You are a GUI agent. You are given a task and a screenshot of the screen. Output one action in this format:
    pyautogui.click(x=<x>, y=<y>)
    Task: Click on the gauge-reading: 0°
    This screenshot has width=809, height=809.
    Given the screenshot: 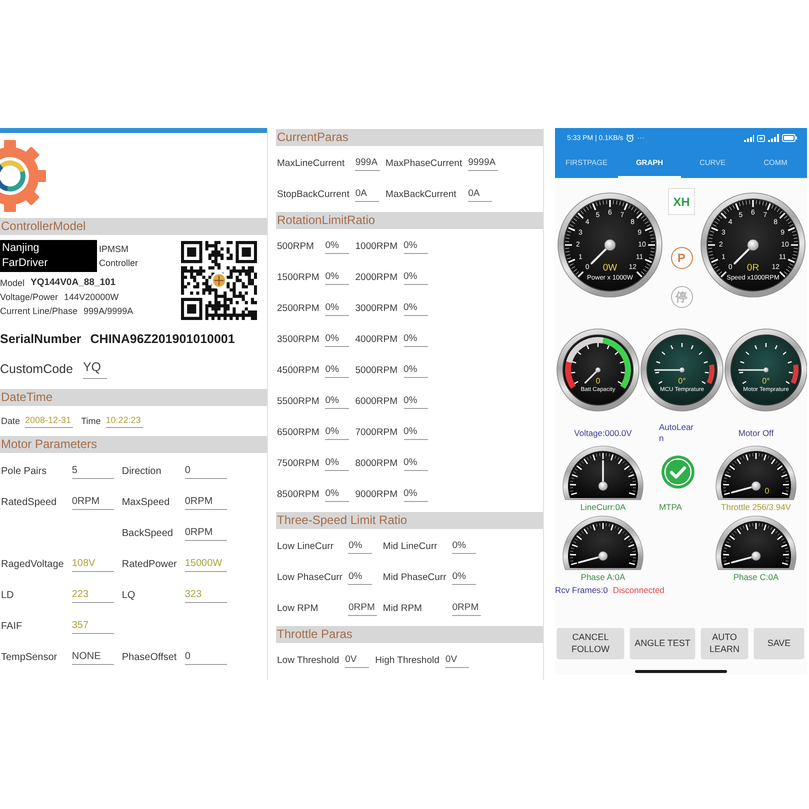 What is the action you would take?
    pyautogui.click(x=682, y=381)
    